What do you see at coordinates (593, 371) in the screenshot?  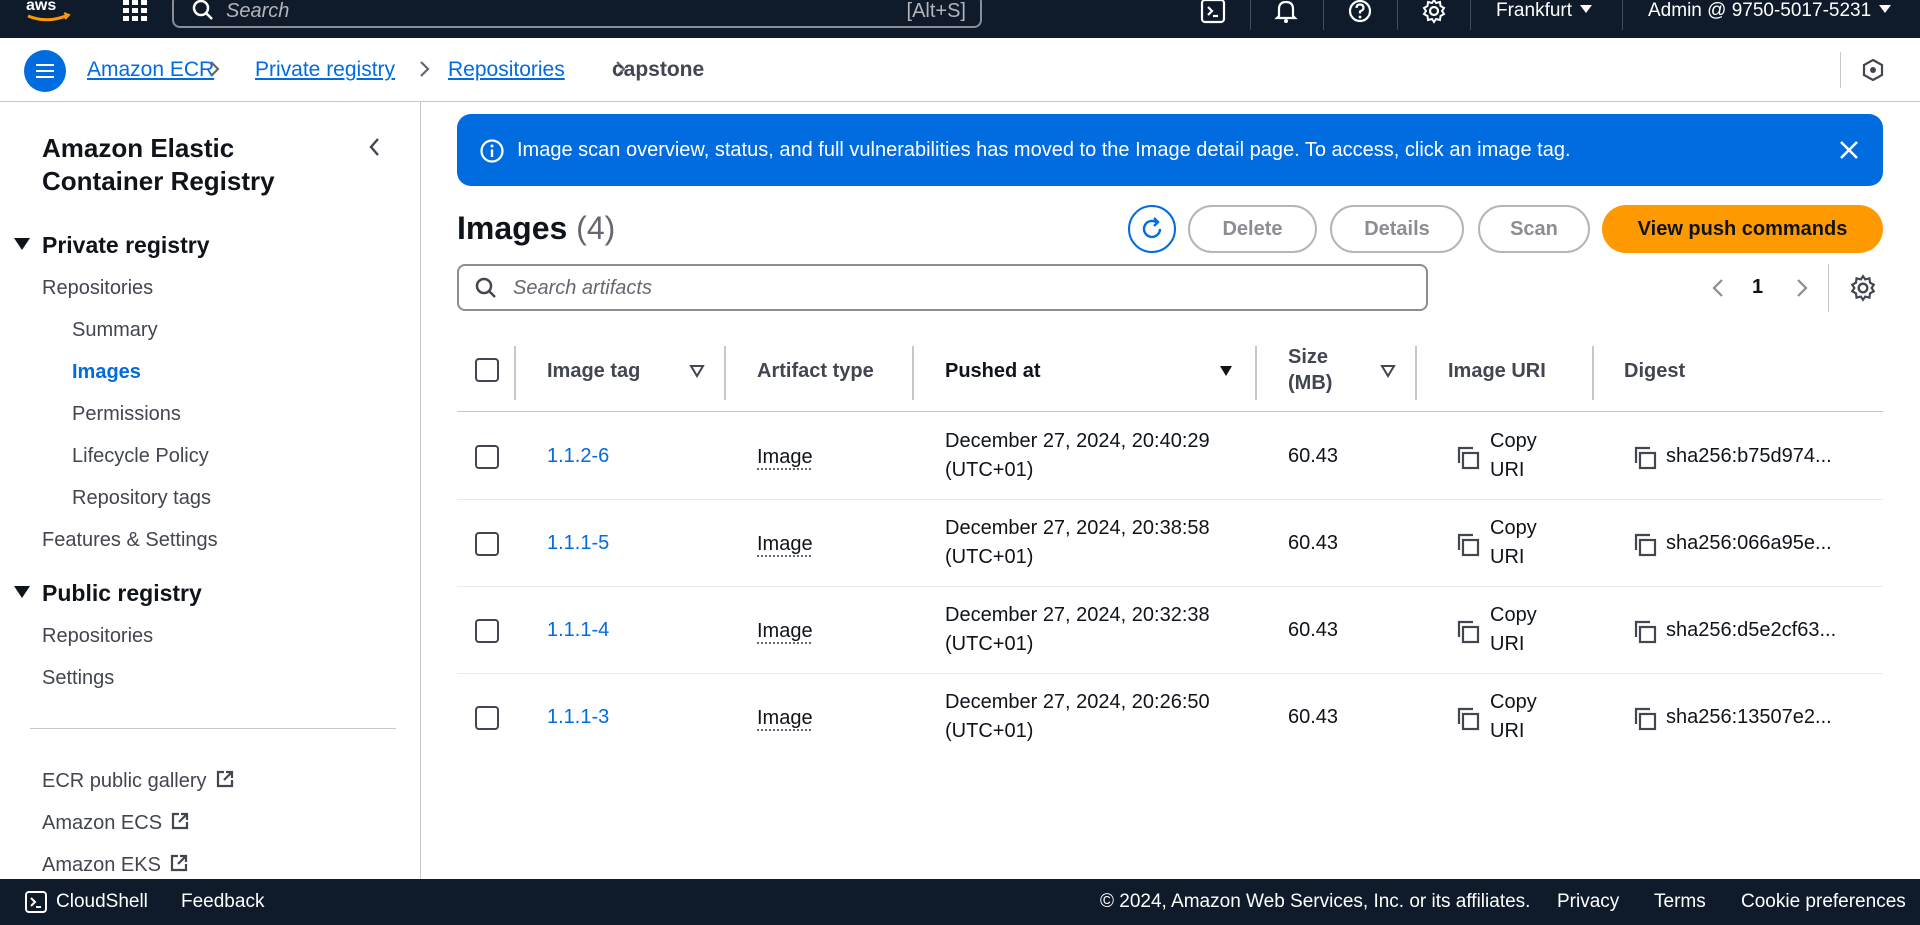 I see `column-header-image-tag: Image tag` at bounding box center [593, 371].